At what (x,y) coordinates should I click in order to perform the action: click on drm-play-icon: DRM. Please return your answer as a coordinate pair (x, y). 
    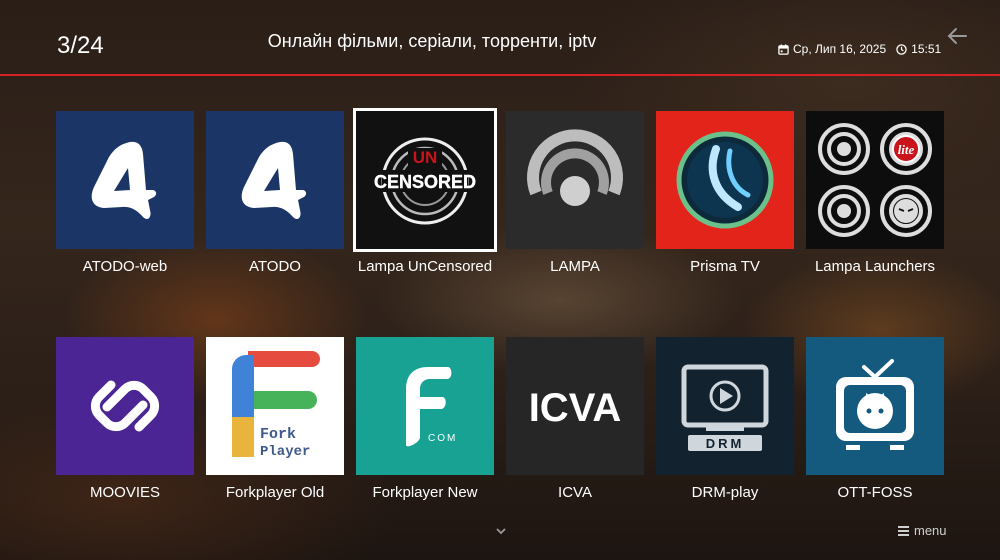
    Looking at the image, I should click on (725, 406).